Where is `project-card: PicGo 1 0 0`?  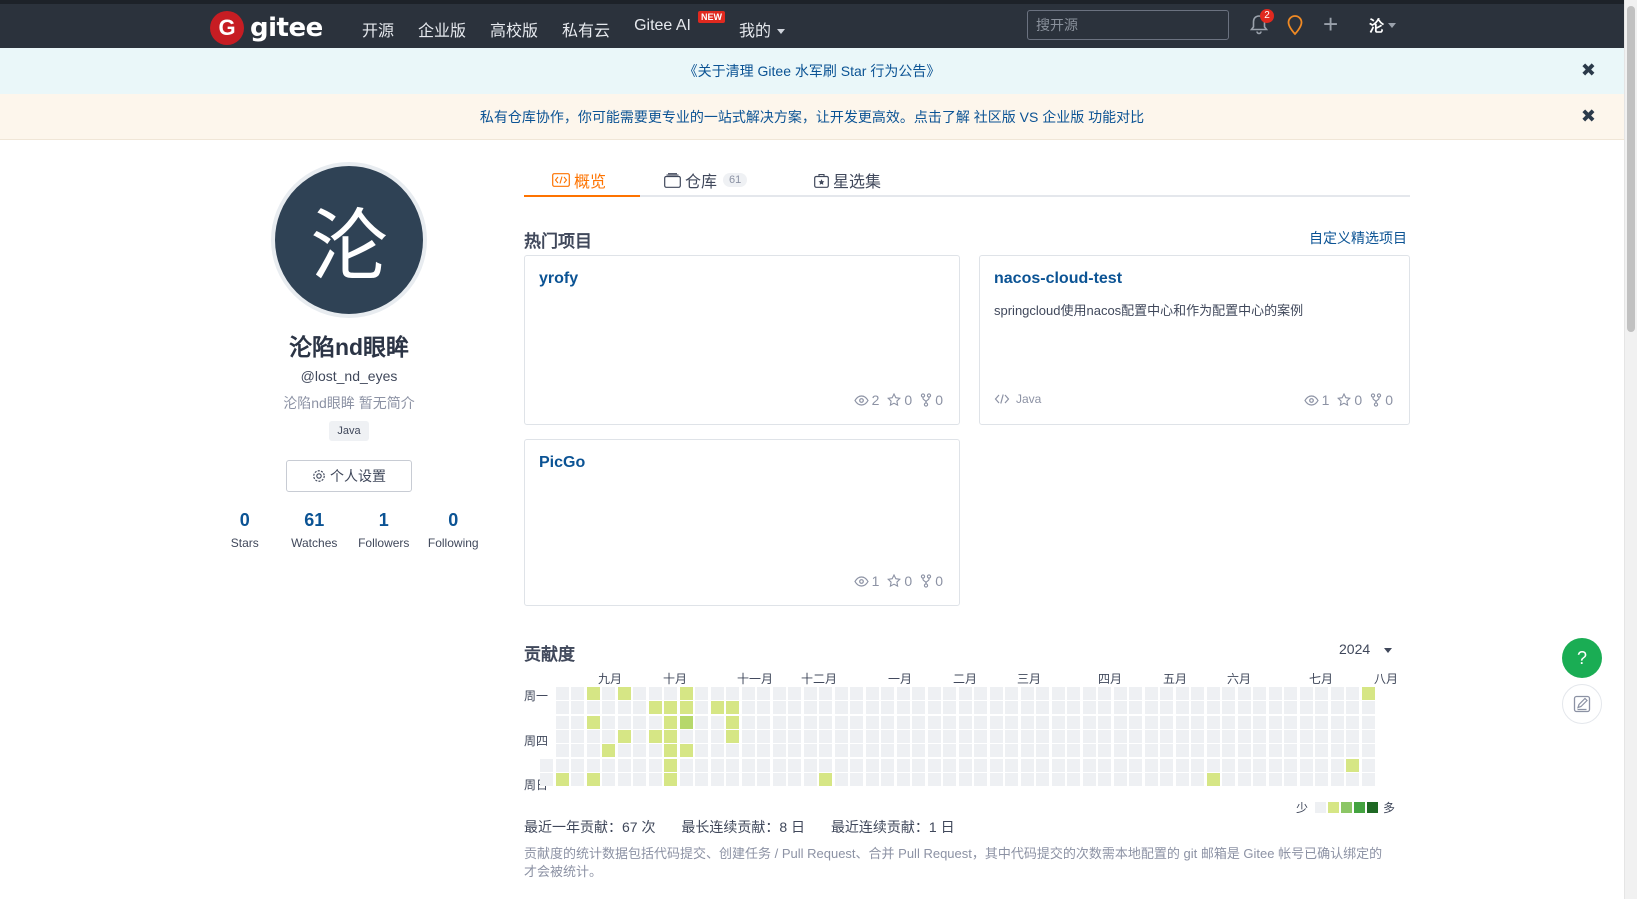 project-card: PicGo 1 0 0 is located at coordinates (742, 522).